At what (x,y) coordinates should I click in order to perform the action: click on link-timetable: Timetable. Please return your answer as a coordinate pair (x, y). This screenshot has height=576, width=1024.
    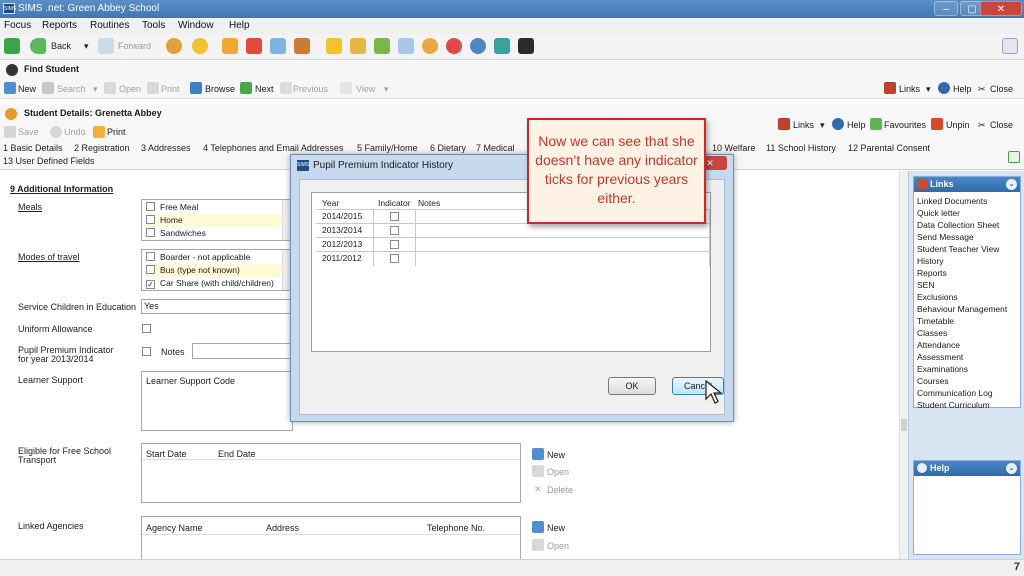
    Looking at the image, I should click on (967, 321).